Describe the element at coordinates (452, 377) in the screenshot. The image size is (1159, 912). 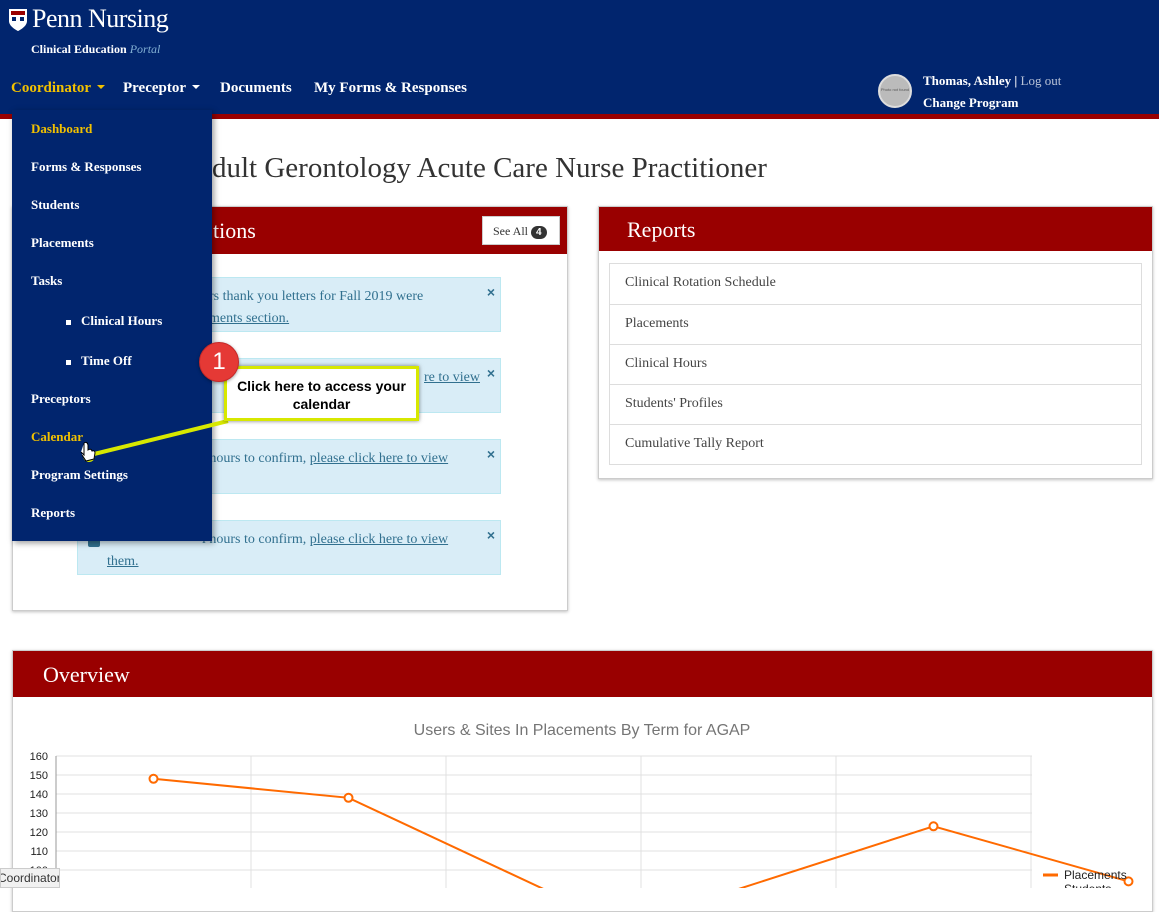
I see `alert-link: re to view` at that location.